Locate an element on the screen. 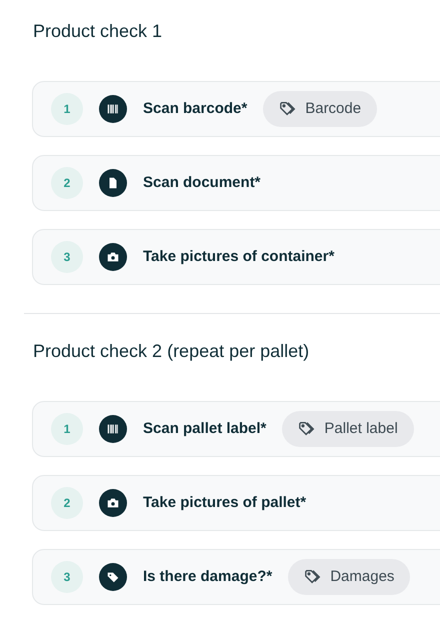 This screenshot has height=632, width=440. tag-label: Damages is located at coordinates (362, 576).